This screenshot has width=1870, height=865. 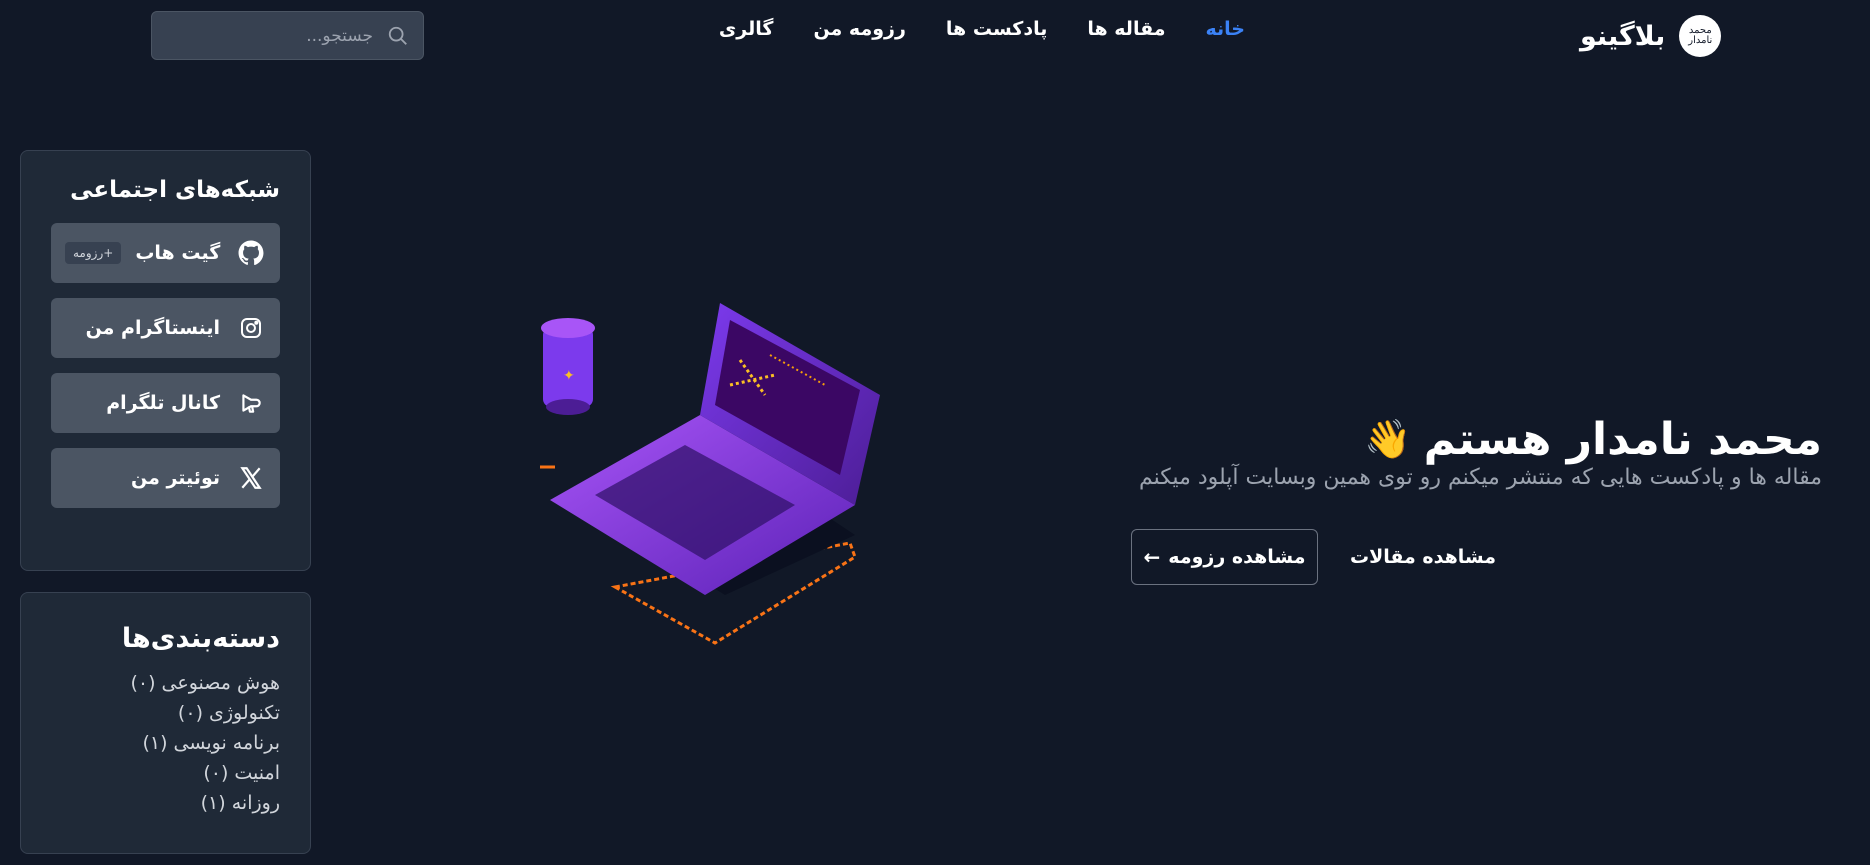 I want to click on github-icon, so click(x=251, y=253).